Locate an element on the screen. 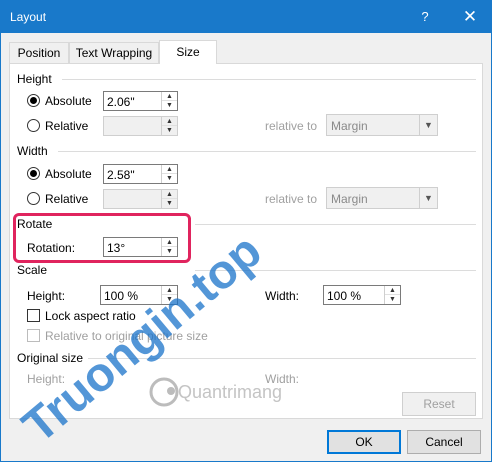 The image size is (492, 462). height-relative-to-label: relative to is located at coordinates (291, 126).